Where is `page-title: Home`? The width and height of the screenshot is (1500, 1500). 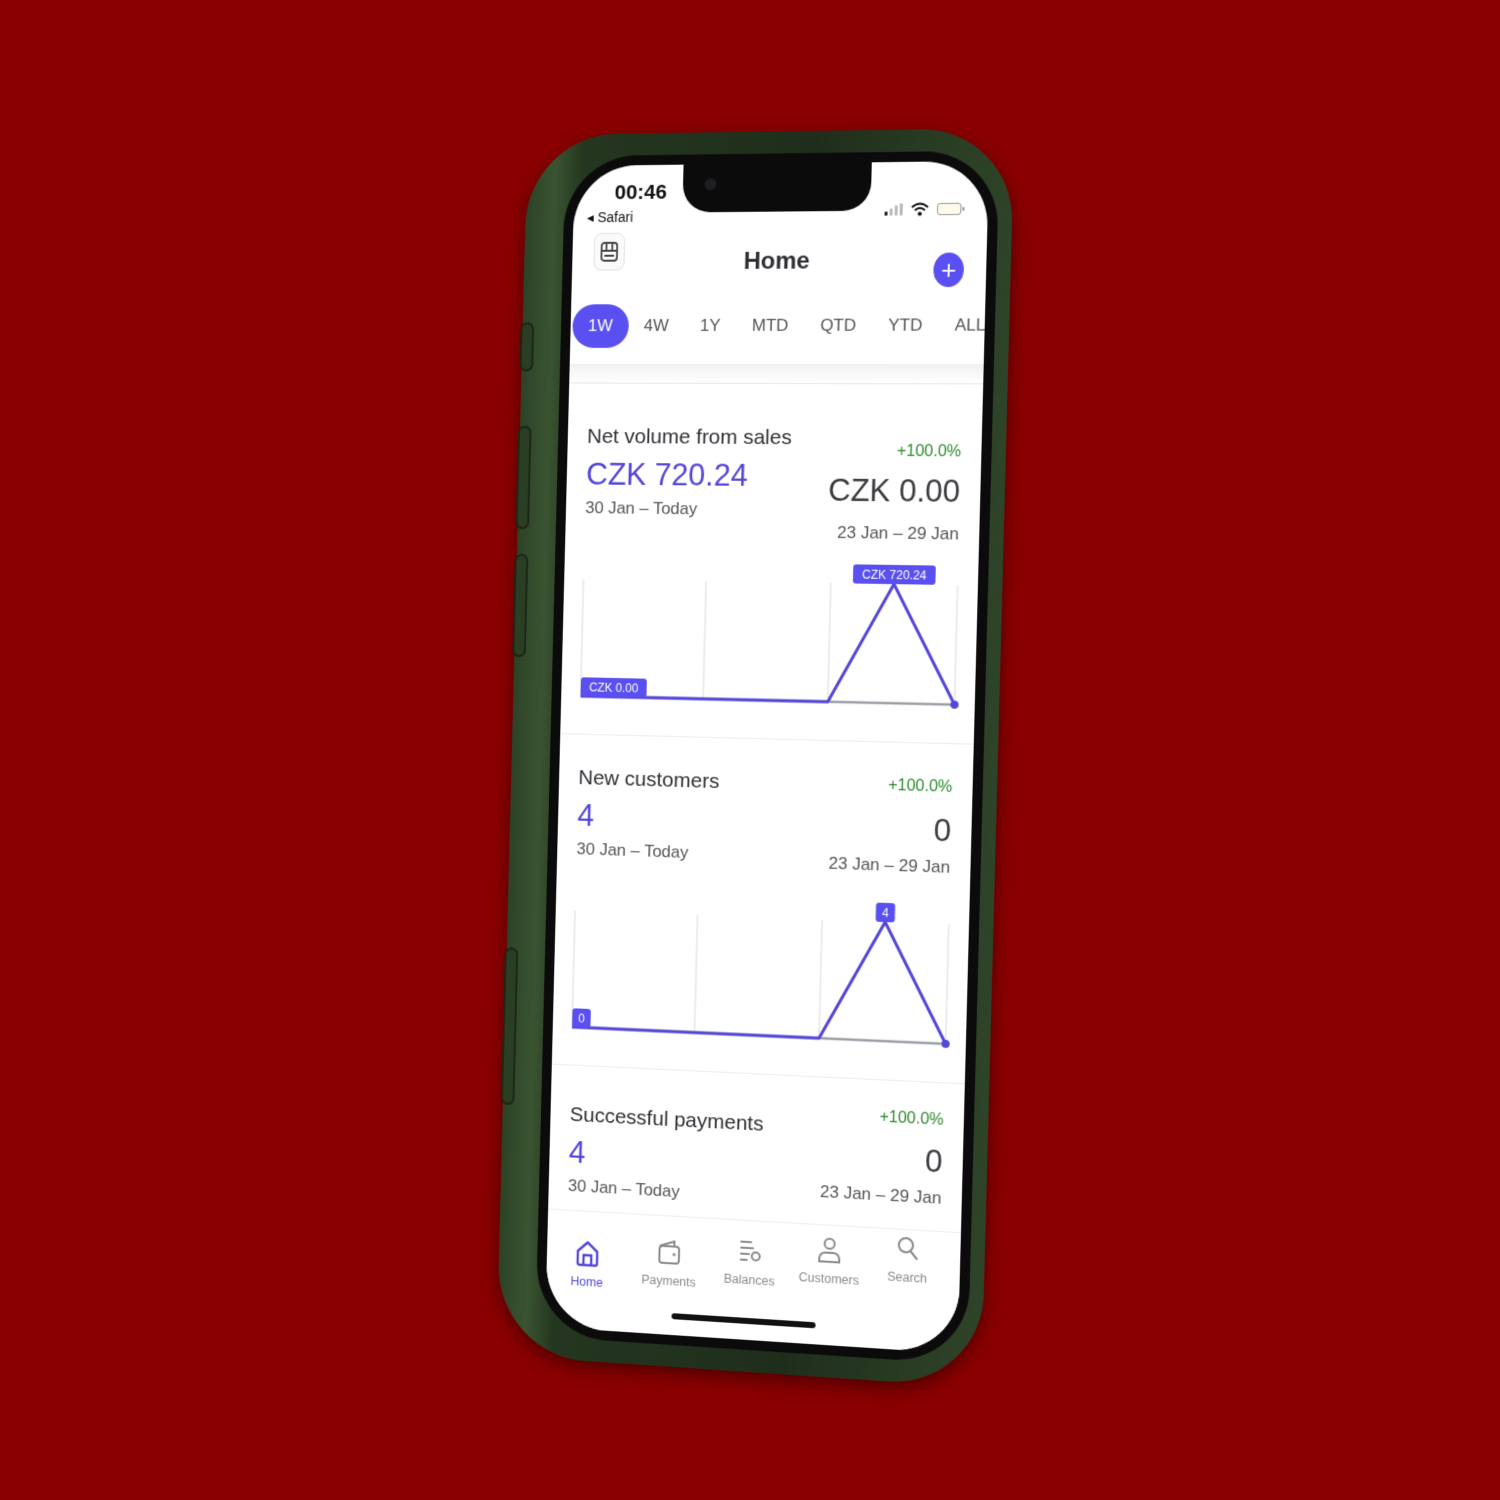
page-title: Home is located at coordinates (777, 261).